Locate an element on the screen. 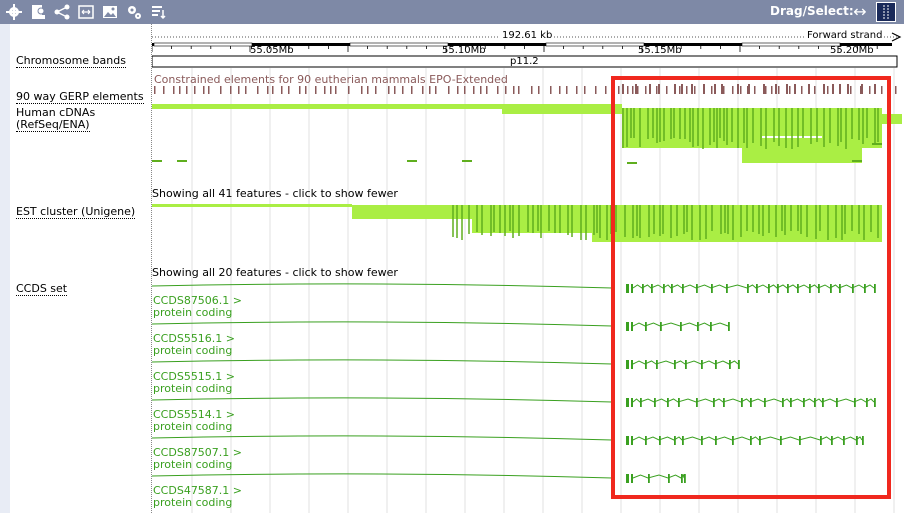 This screenshot has height=513, width=904. select-mode-icon is located at coordinates (886, 12).